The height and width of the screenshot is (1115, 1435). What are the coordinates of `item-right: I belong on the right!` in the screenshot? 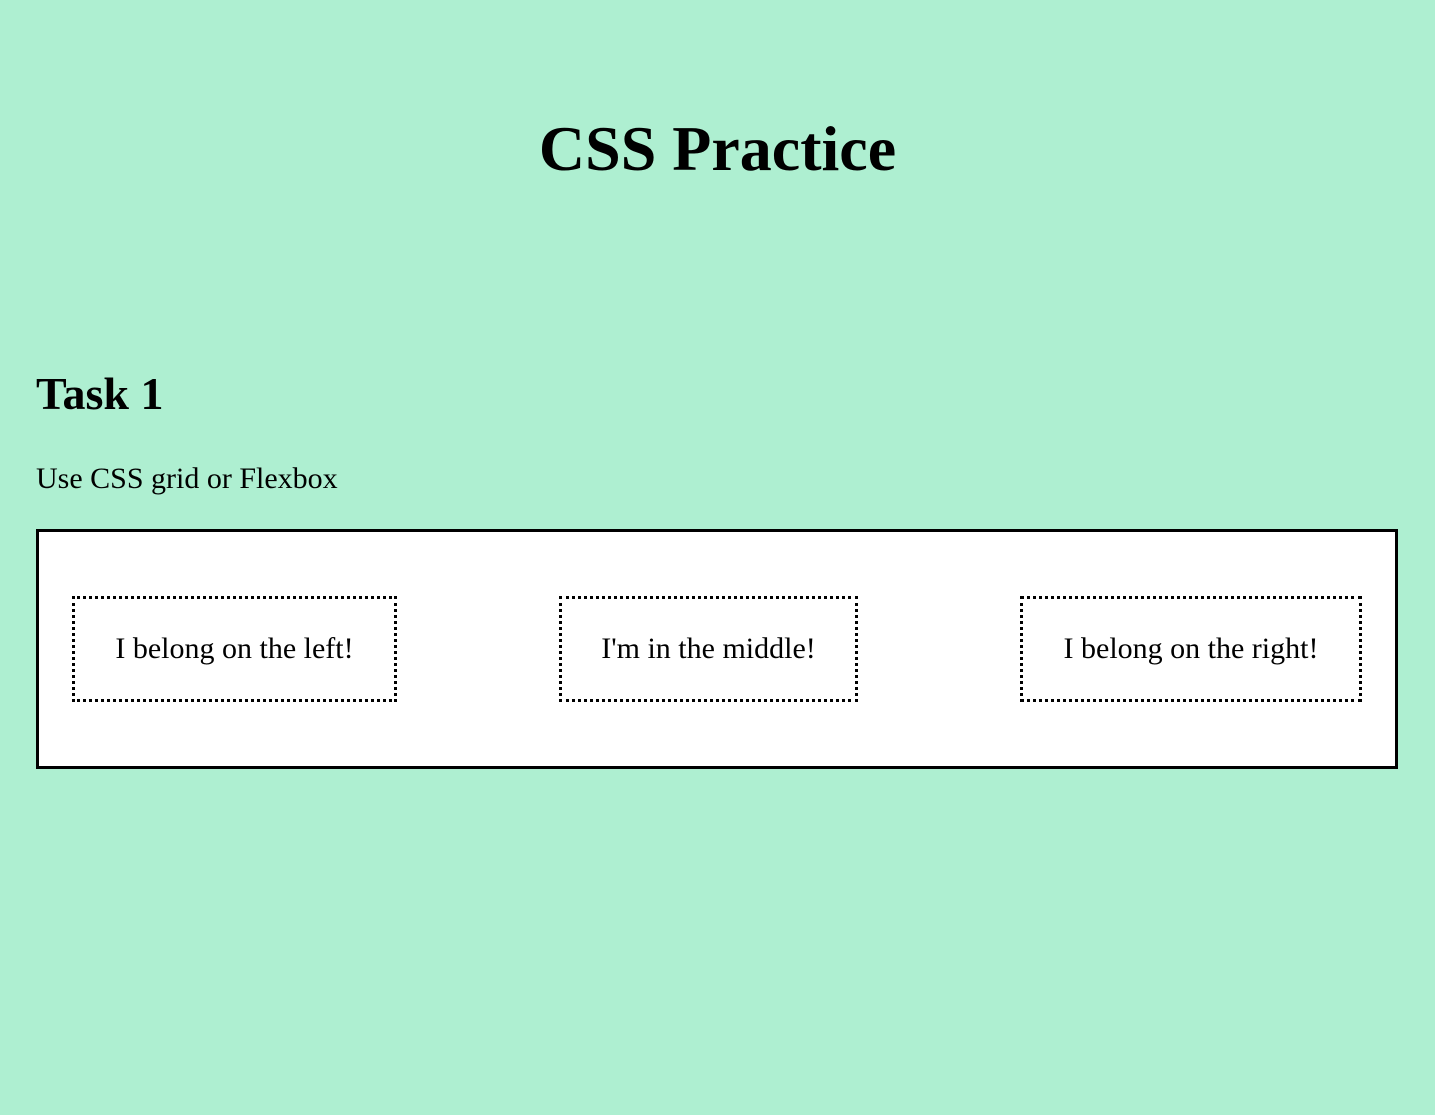 It's located at (1191, 649).